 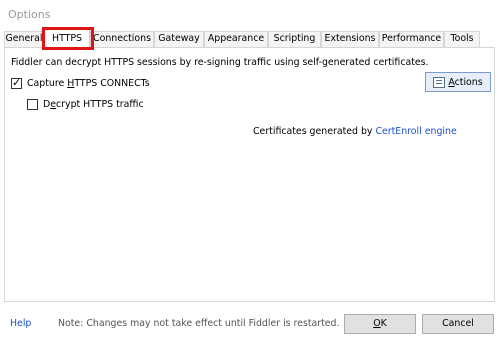 I want to click on capture-checkbox-label: Capture HTTPS CONNECTs, so click(x=88, y=83).